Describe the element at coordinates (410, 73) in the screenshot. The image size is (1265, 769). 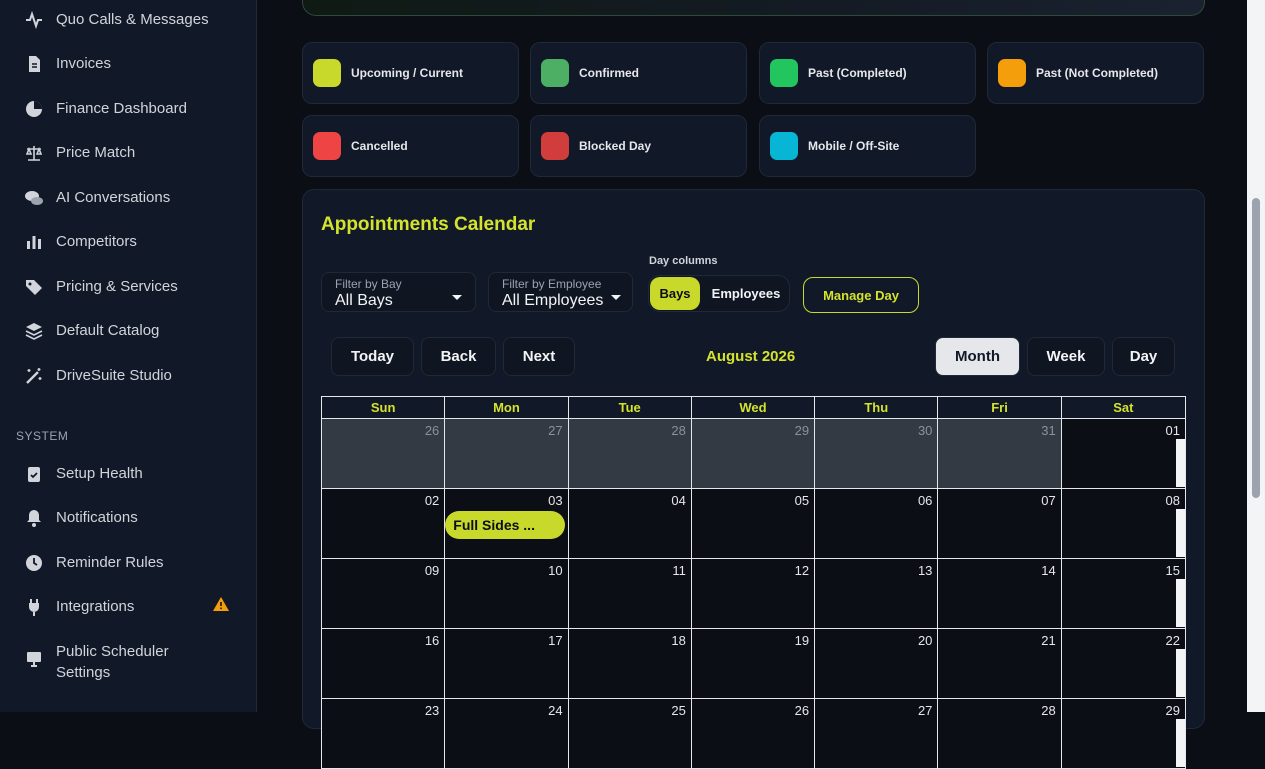
I see `legend-item-upcoming: Upcoming / Current` at that location.